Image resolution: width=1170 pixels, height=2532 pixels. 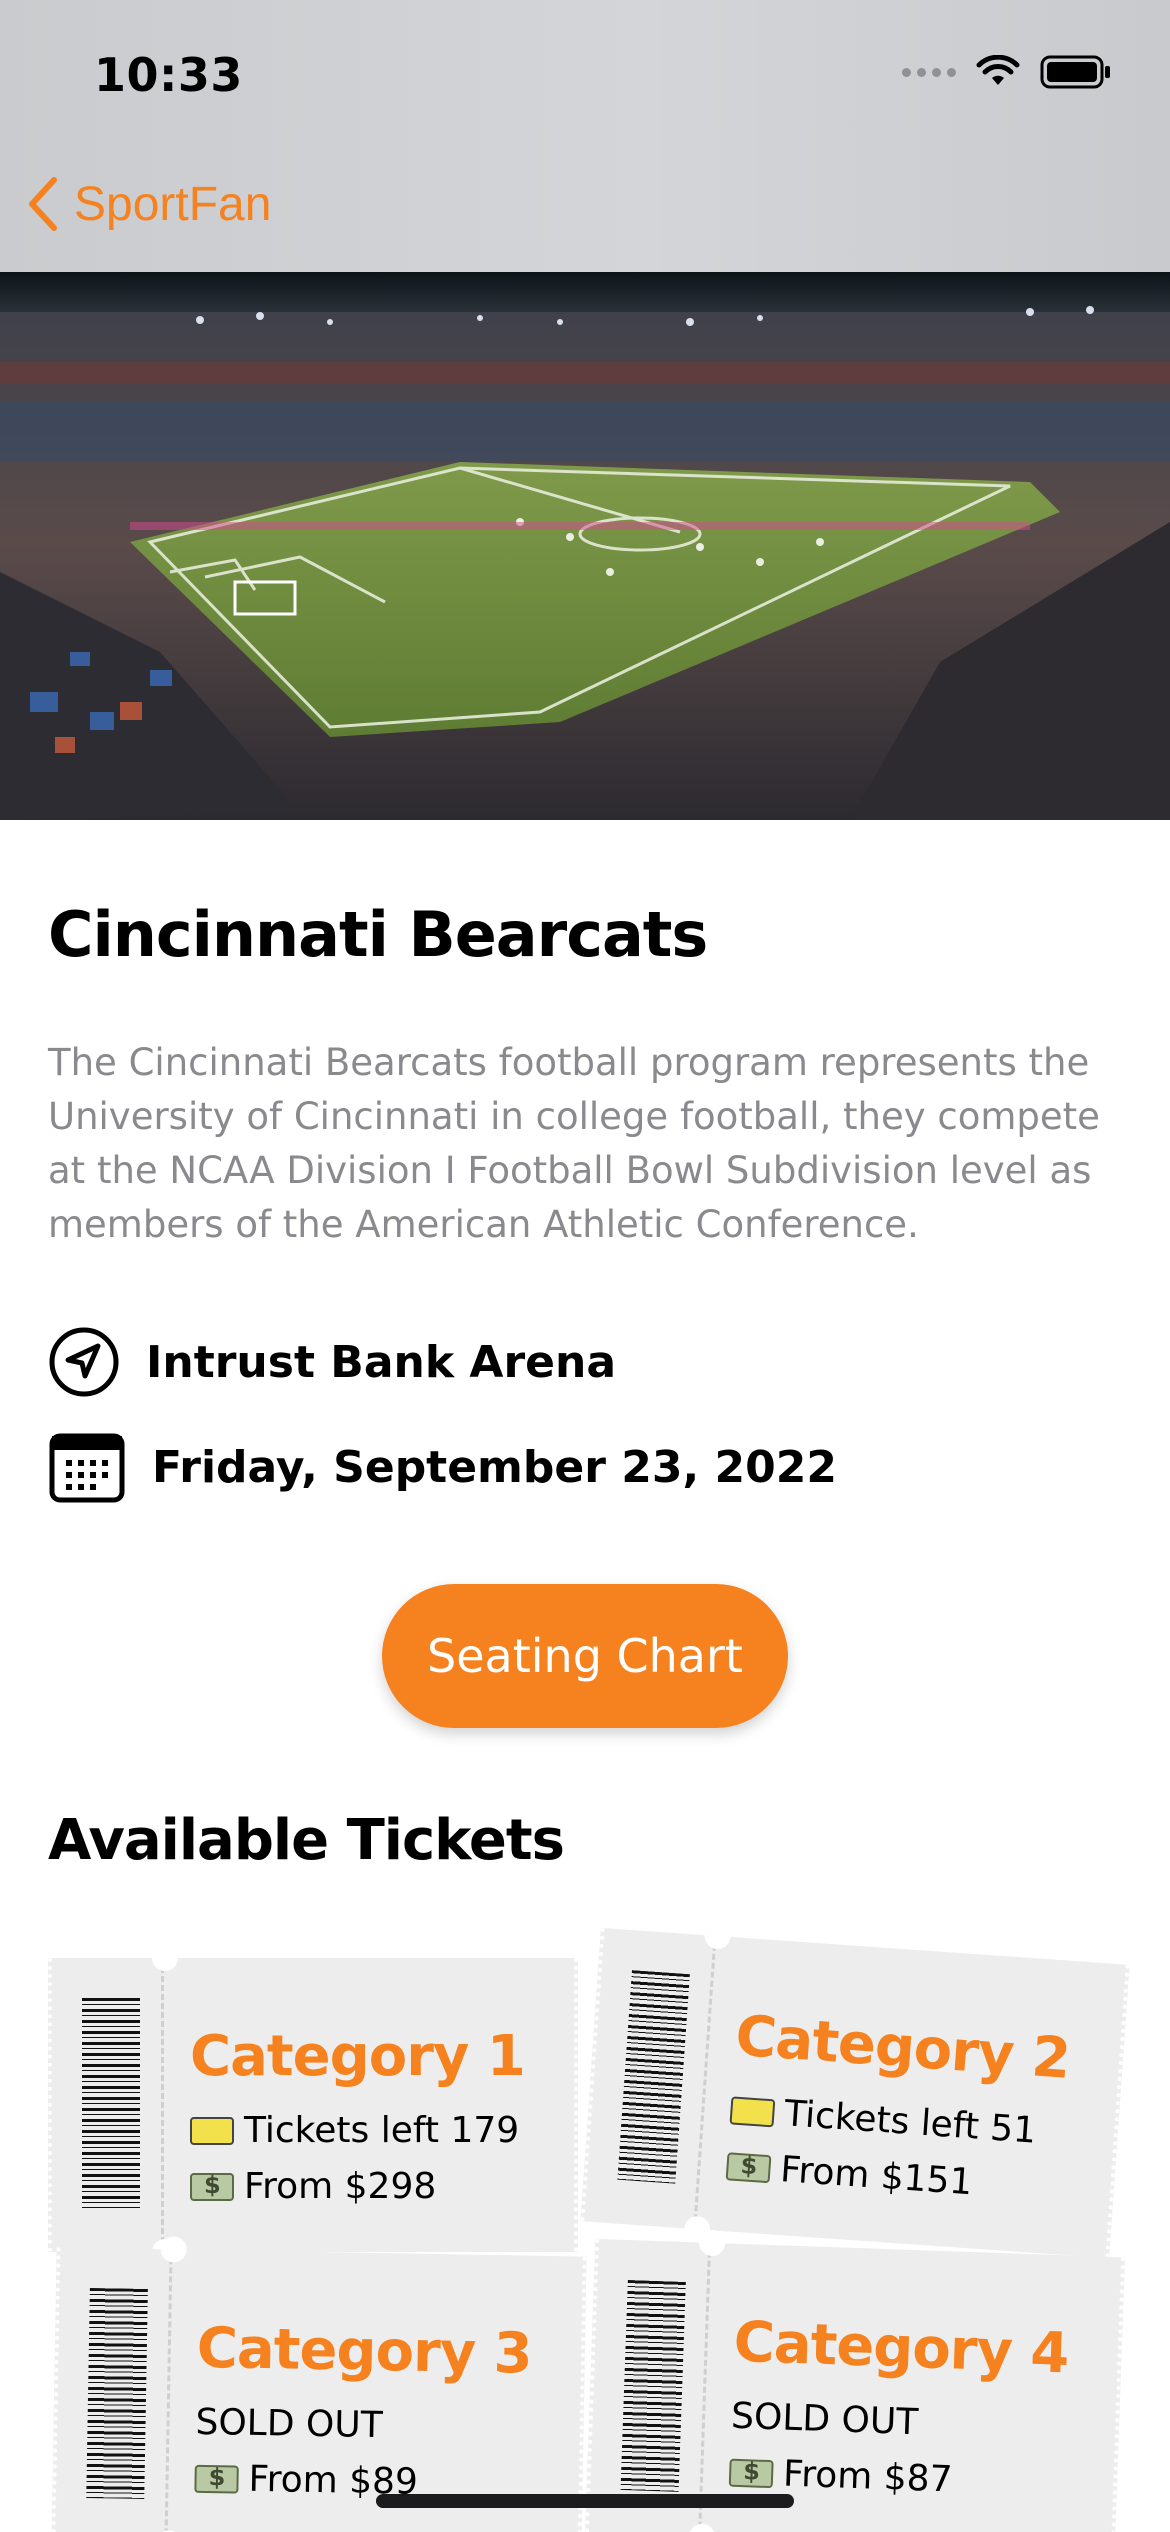 I want to click on ticket-availability-row: Tickets left 179, so click(x=354, y=2130).